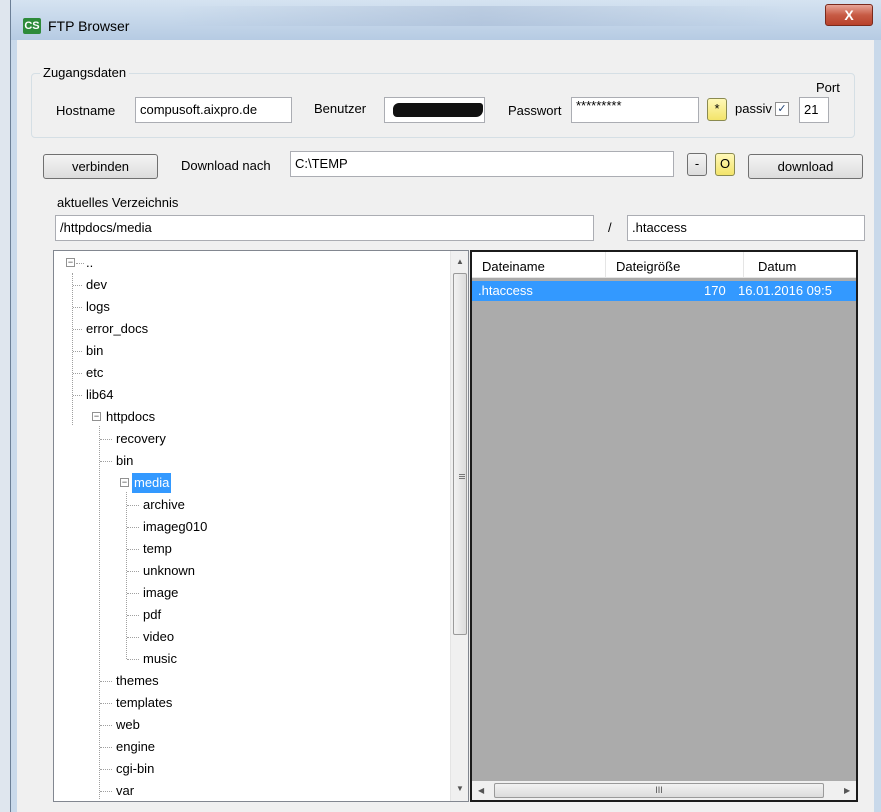 This screenshot has height=812, width=881. Describe the element at coordinates (460, 261) in the screenshot. I see `scroll-up-icon: ▲` at that location.